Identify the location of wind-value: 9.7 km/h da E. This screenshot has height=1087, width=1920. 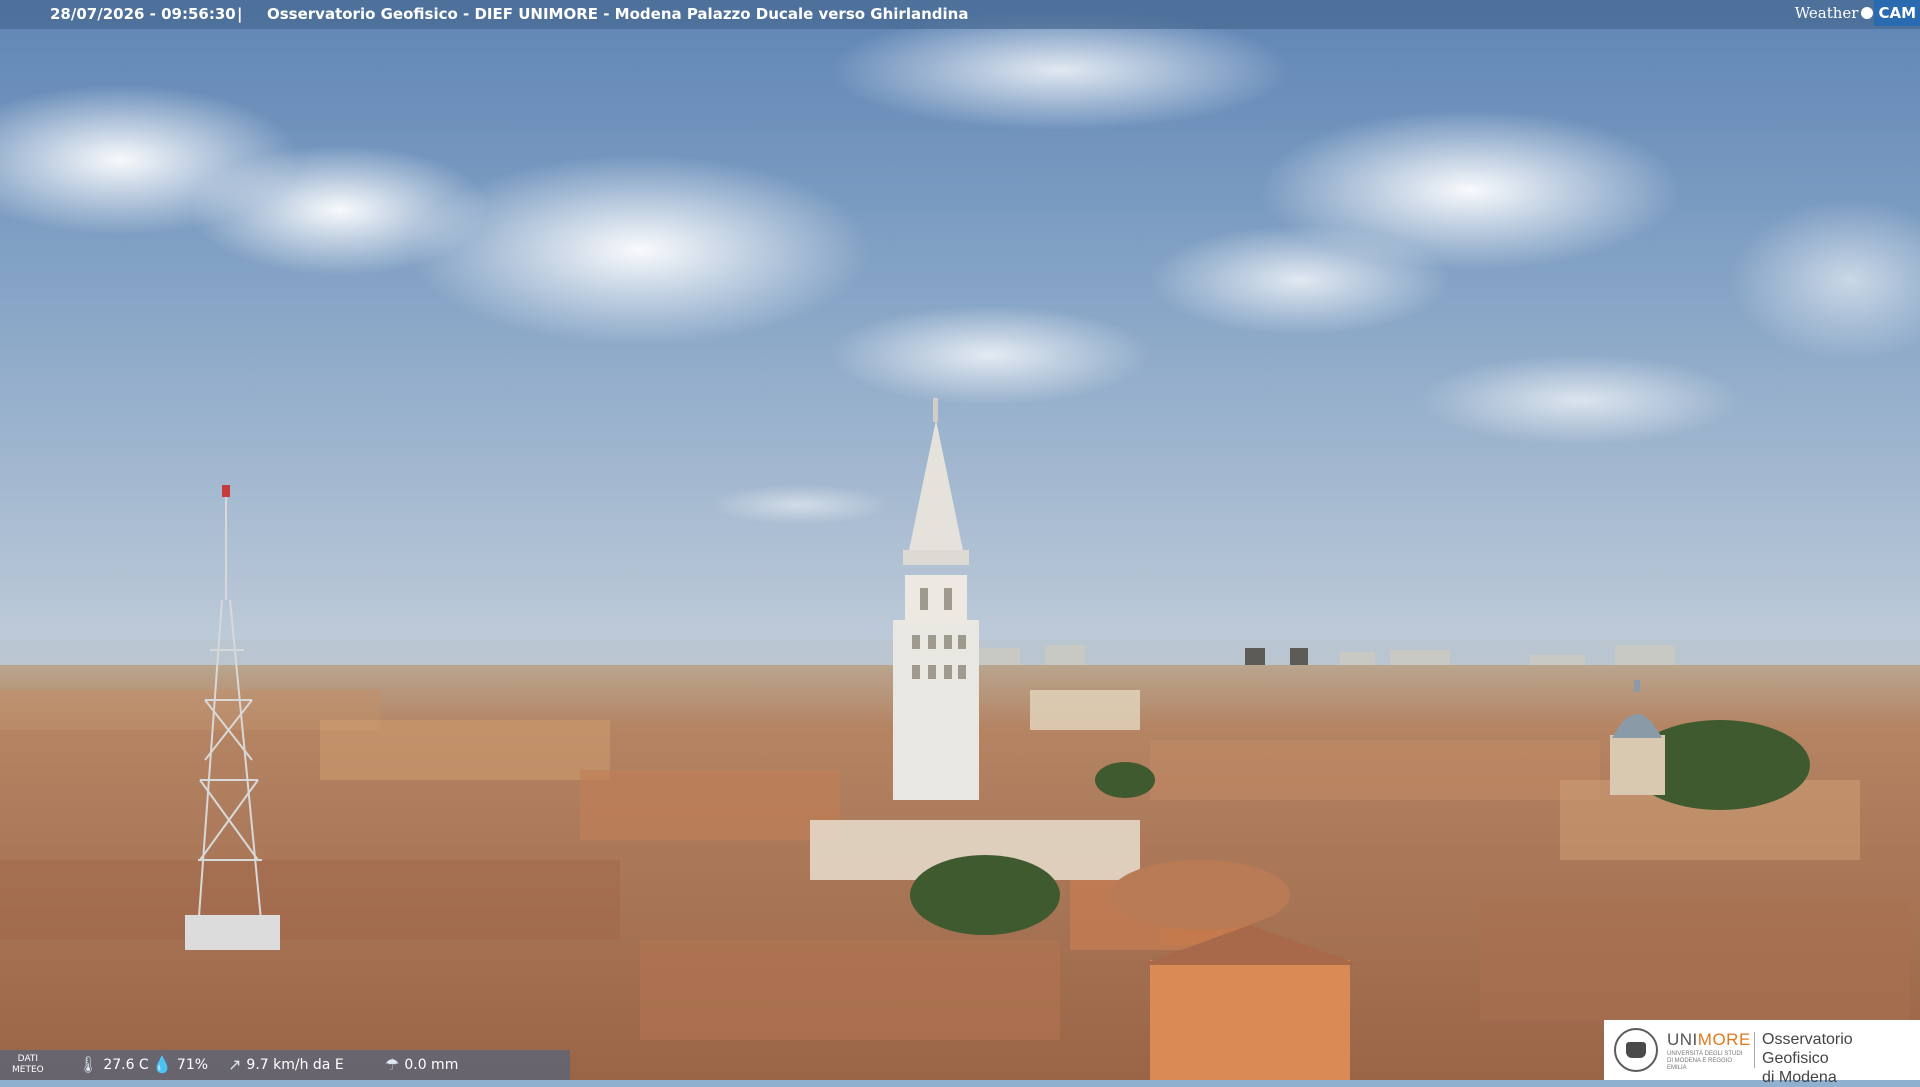
(295, 1065).